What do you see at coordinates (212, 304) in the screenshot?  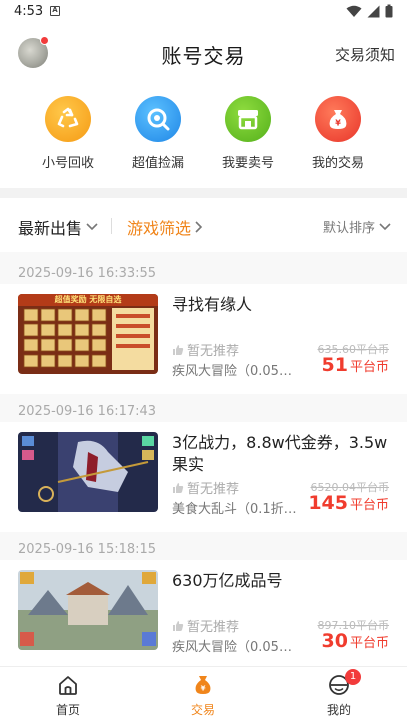 I see `listing-title: 寻找有缘人` at bounding box center [212, 304].